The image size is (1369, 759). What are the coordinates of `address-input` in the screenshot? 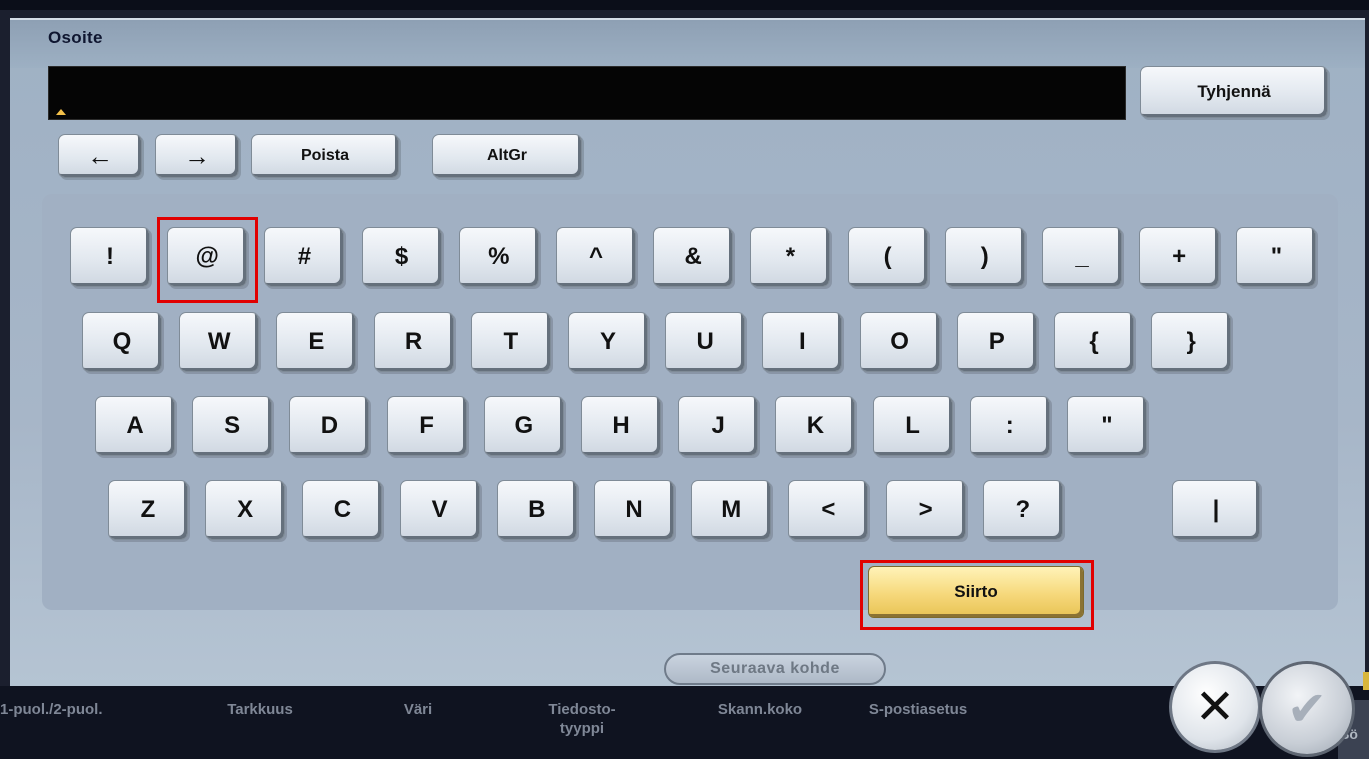 It's located at (587, 93).